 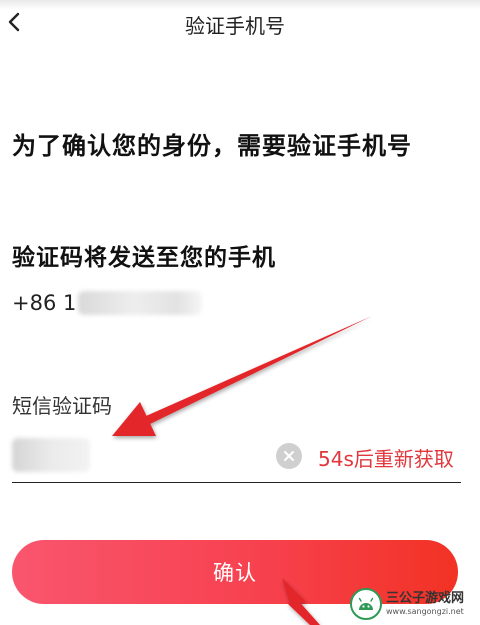 I want to click on phone-prefix: +86 1, so click(x=44, y=303).